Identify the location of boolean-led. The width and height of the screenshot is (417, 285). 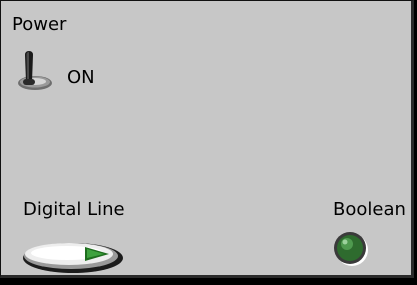
(351, 249).